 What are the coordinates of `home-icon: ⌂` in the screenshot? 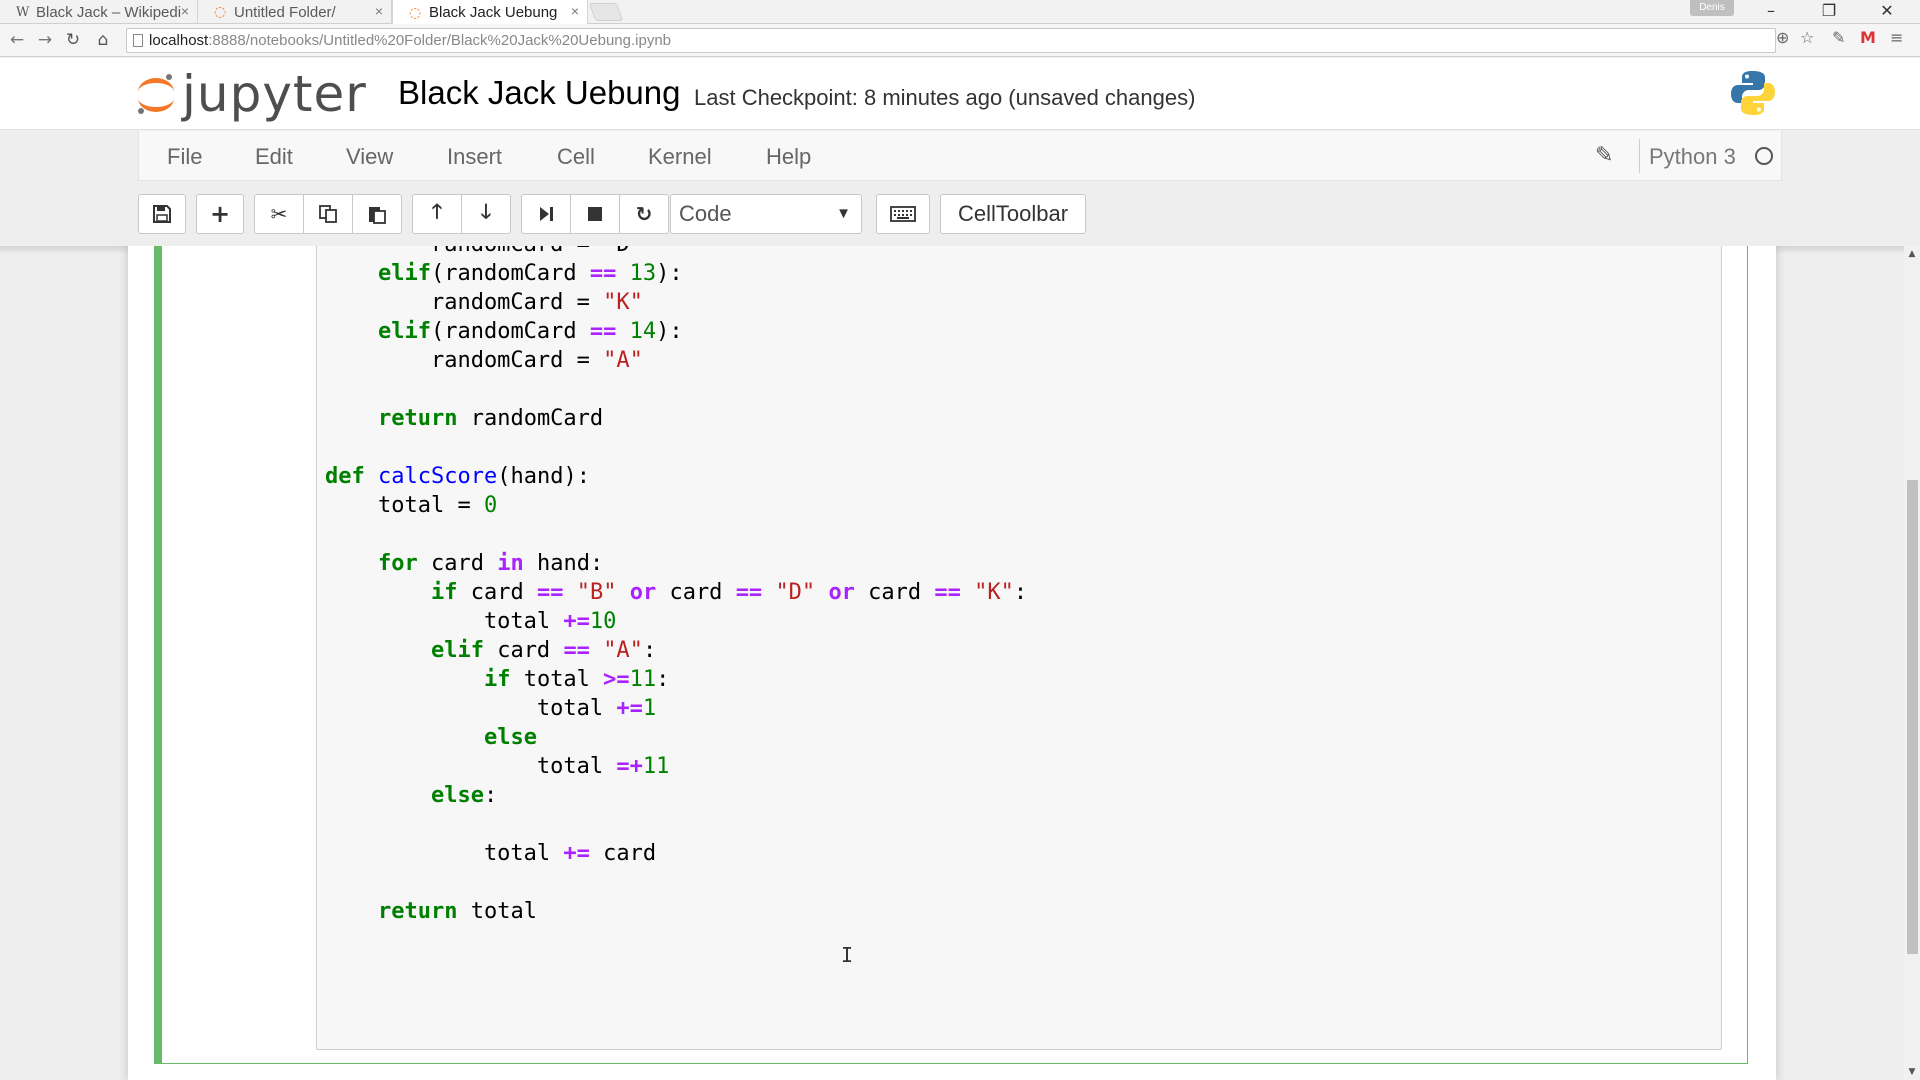 It's located at (103, 40).